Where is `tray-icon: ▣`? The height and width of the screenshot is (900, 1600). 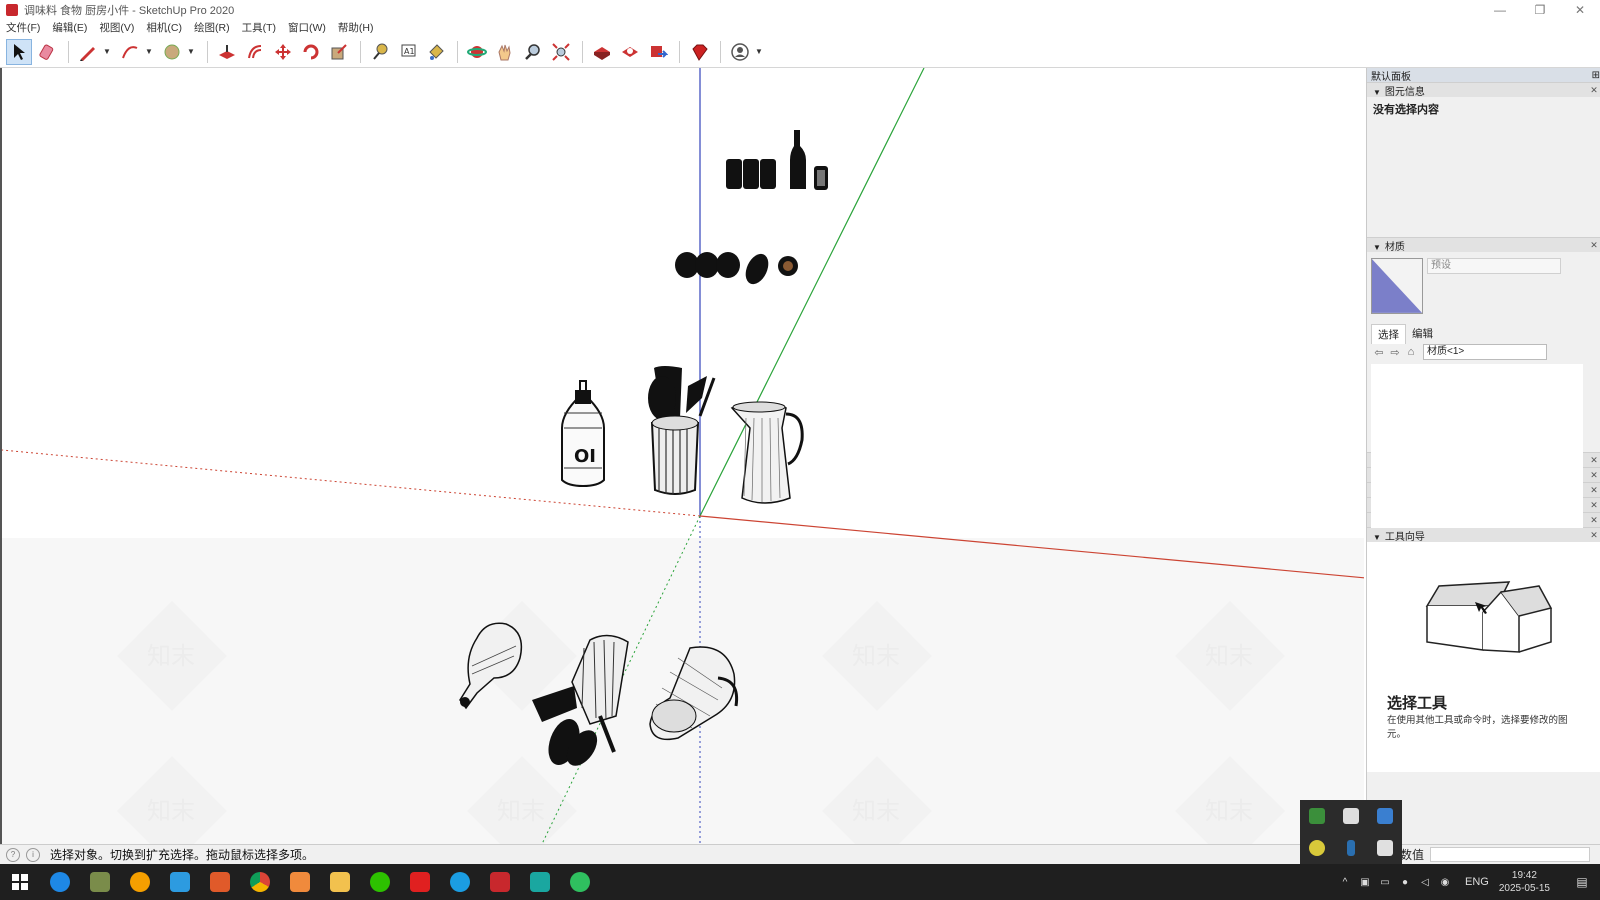
tray-icon: ▣ is located at coordinates (1365, 882).